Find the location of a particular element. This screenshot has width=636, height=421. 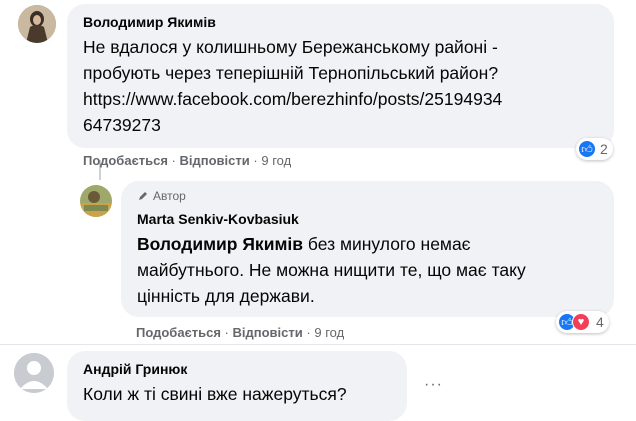

reaction-count: 👍︎ 2 is located at coordinates (594, 149).